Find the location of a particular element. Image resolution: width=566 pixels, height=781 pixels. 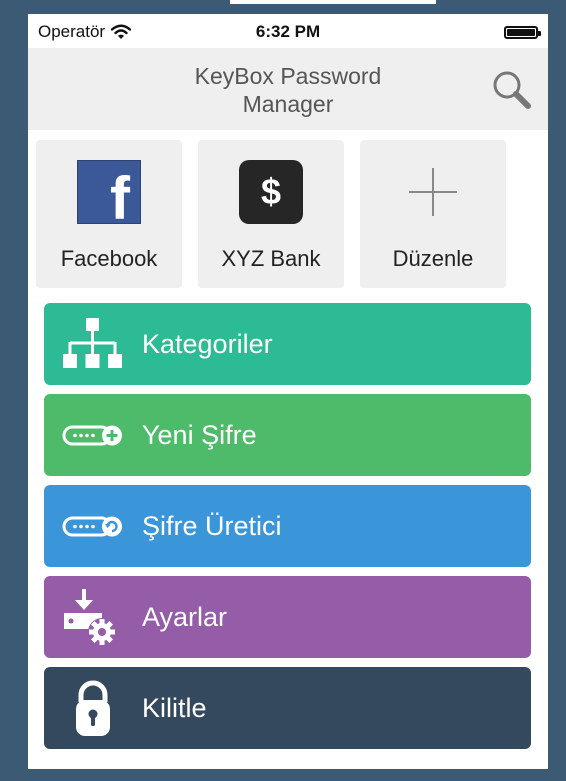

dollar-icon: $ is located at coordinates (271, 192).